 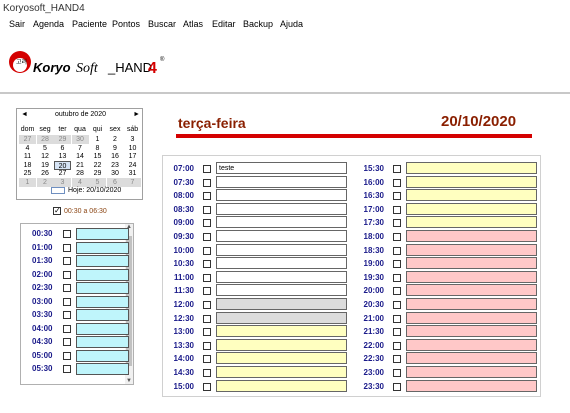 I want to click on scroll-down-icon: ▼, so click(x=129, y=381).